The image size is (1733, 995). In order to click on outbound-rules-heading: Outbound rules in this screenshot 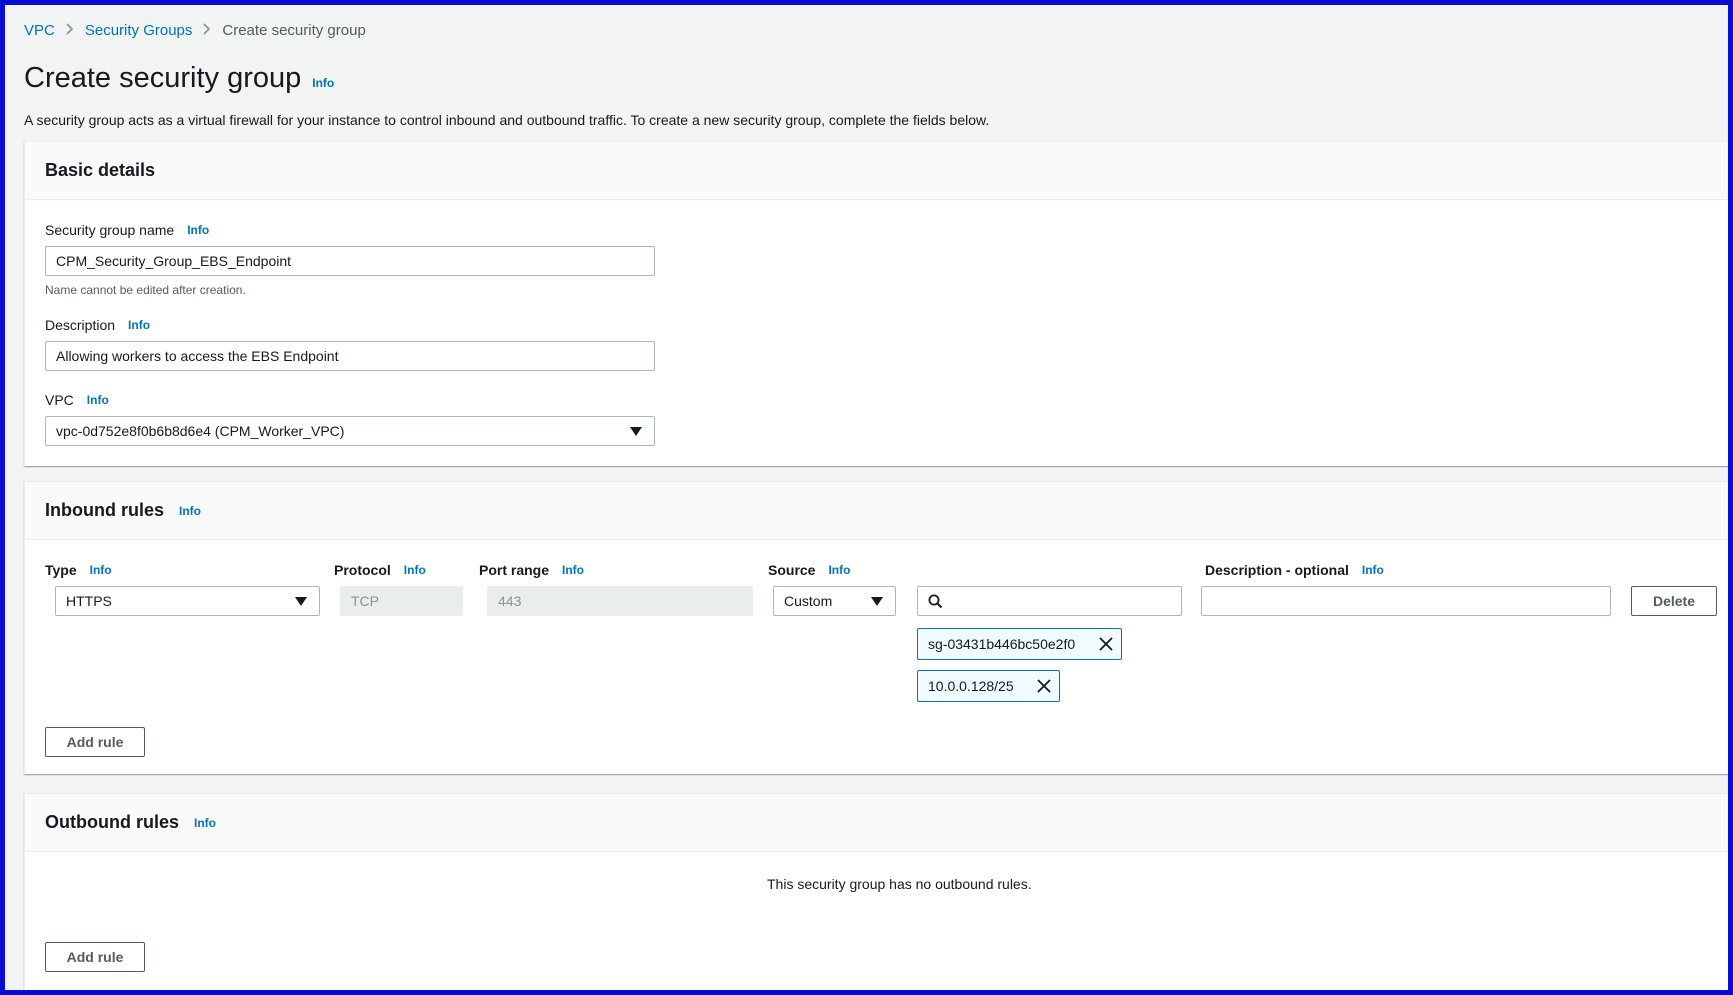, I will do `click(112, 822)`.